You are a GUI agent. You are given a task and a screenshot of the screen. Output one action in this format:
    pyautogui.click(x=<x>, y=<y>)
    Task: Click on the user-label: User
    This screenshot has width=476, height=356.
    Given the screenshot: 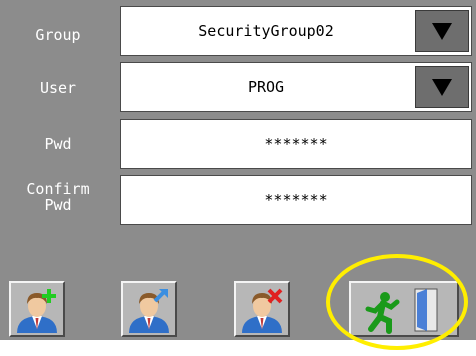 What is the action you would take?
    pyautogui.click(x=58, y=88)
    